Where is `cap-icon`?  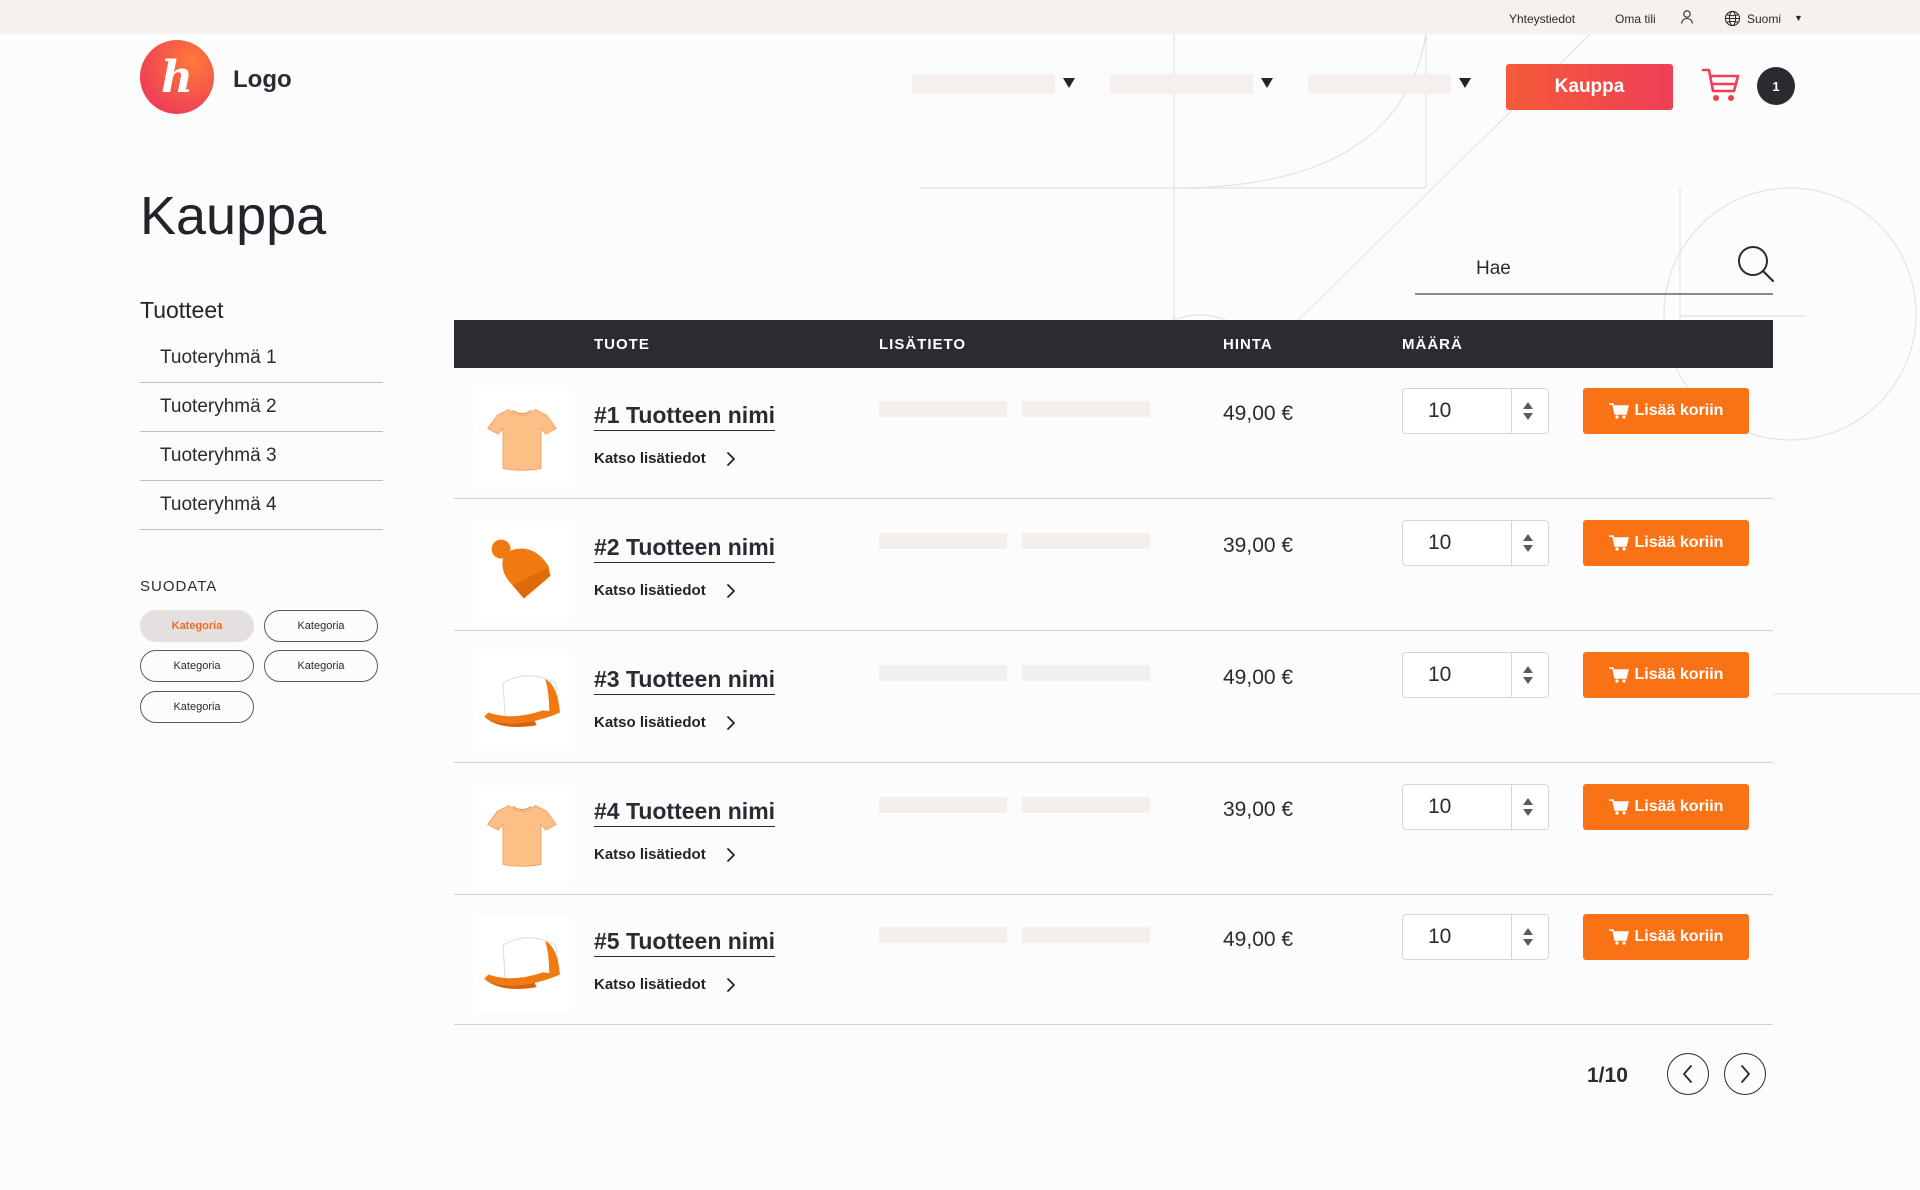
cap-icon is located at coordinates (522, 964).